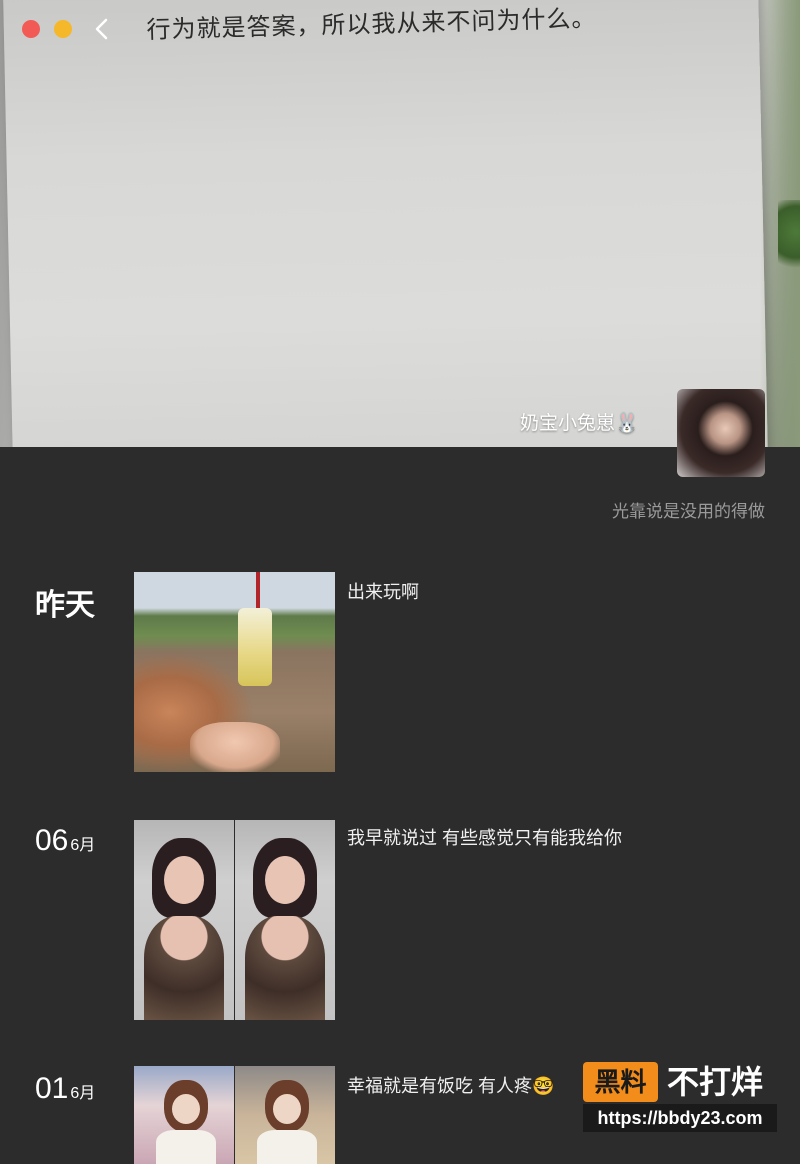 The height and width of the screenshot is (1164, 800). I want to click on cover-plant, so click(789, 240).